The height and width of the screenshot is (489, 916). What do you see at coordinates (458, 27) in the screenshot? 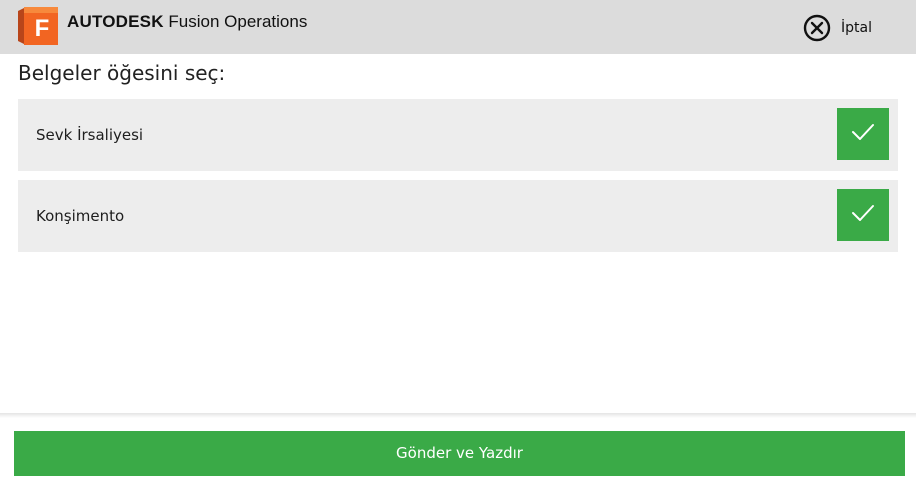
I see `app-header: F AUTODESK Fusion Operations İptal` at bounding box center [458, 27].